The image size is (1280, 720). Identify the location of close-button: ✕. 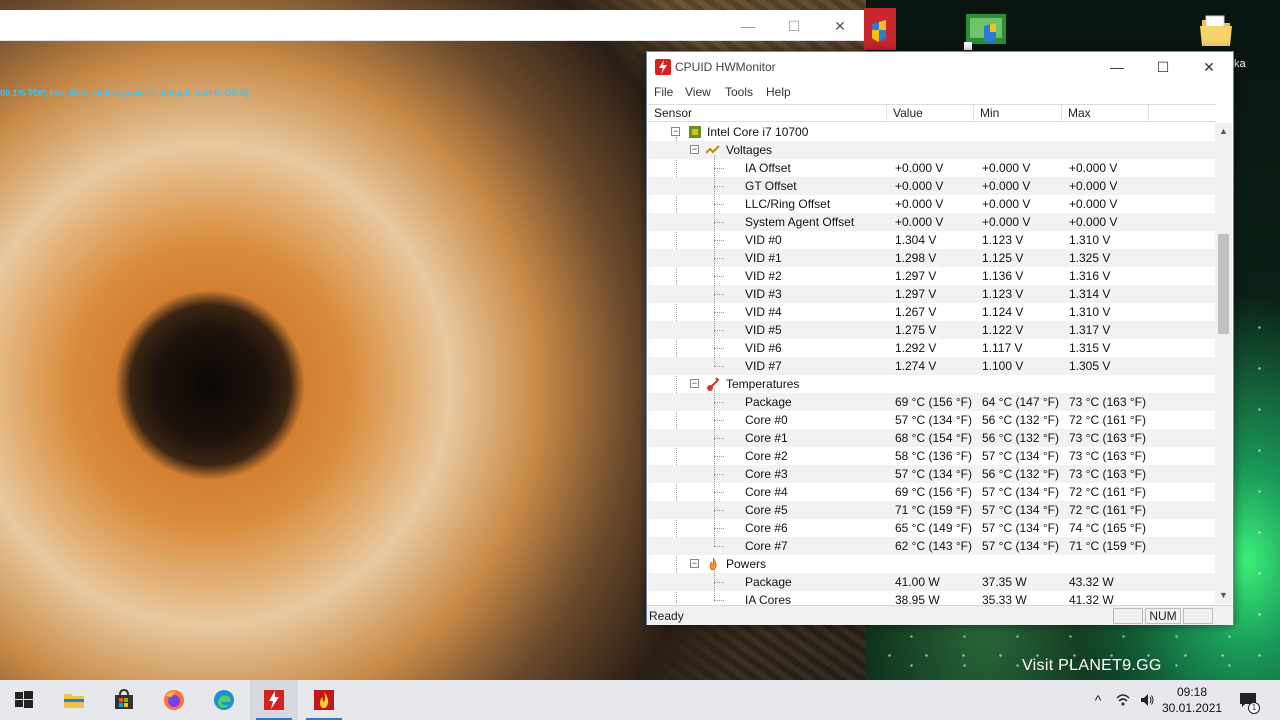
(1209, 67).